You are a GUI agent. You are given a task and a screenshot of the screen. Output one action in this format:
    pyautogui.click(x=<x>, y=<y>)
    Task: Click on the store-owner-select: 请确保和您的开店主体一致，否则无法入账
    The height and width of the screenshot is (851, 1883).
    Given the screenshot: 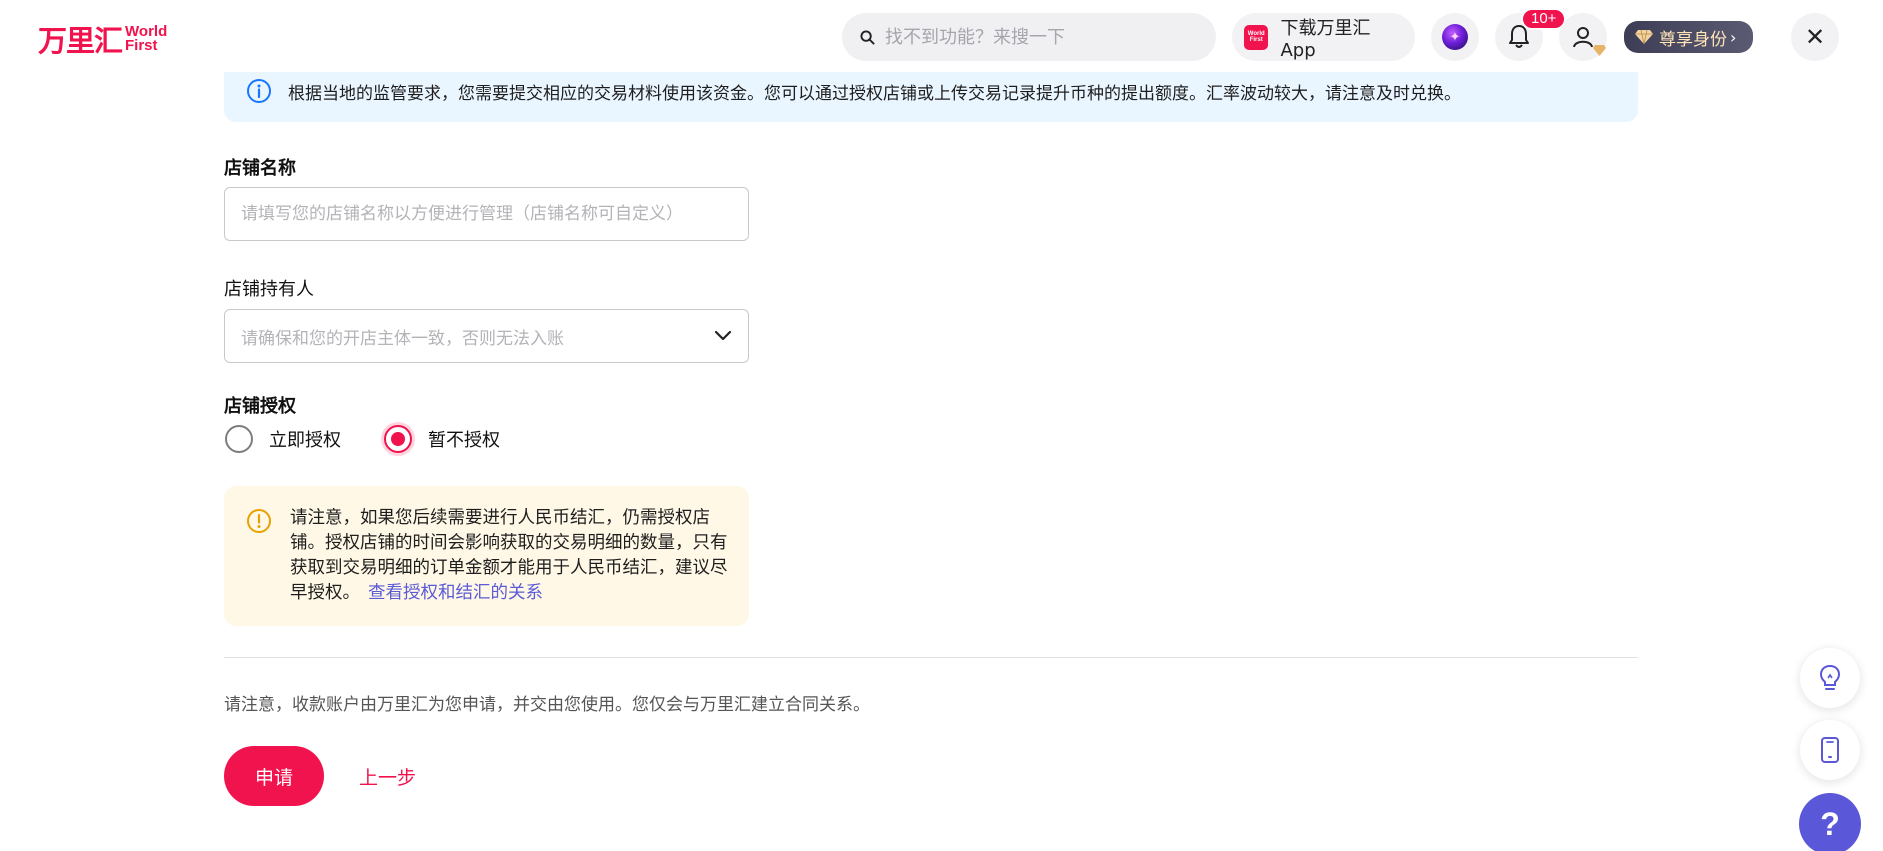 What is the action you would take?
    pyautogui.click(x=486, y=336)
    